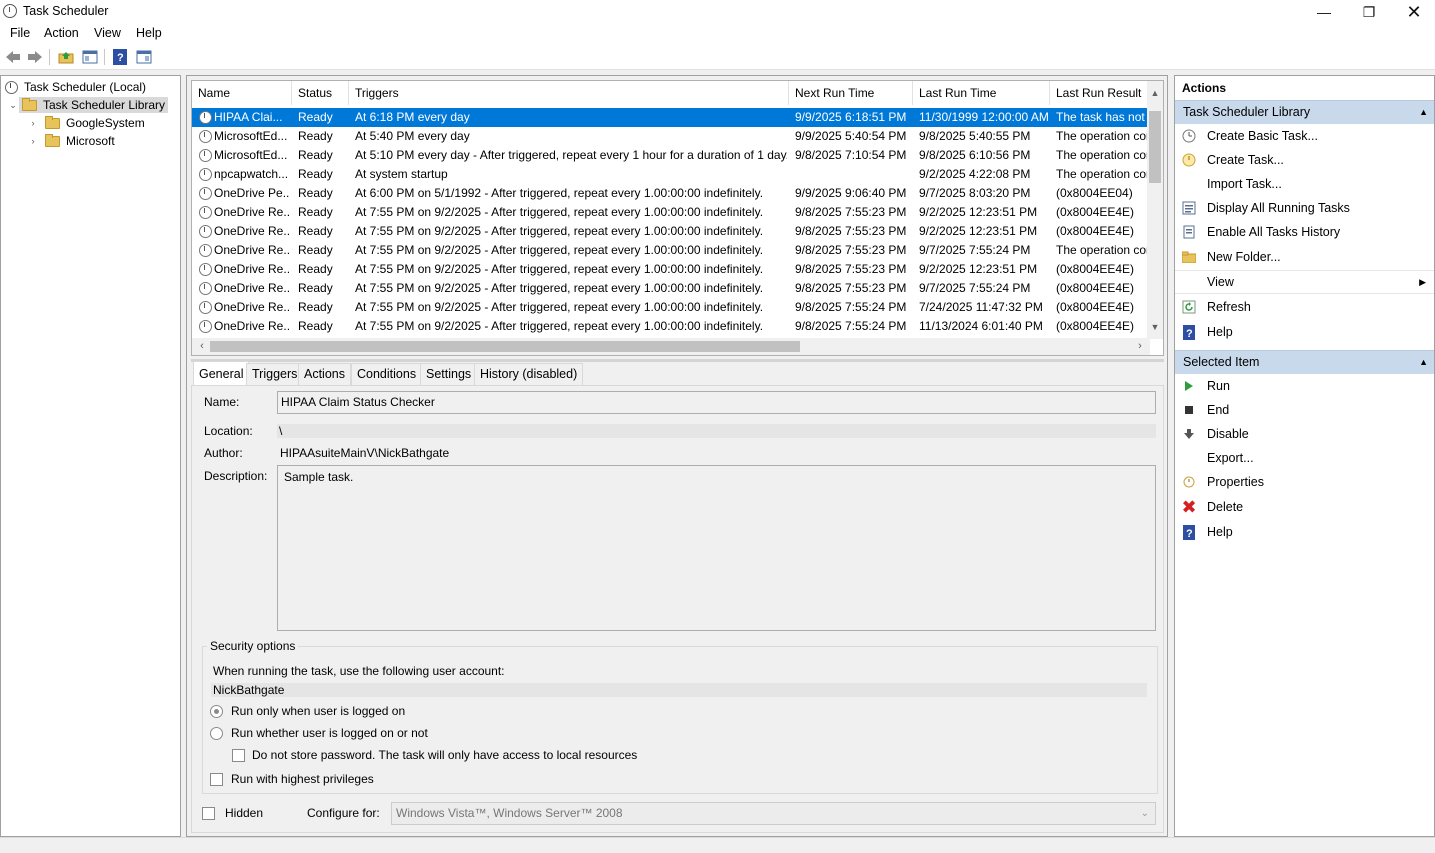  I want to click on action-properties: Properties, so click(1304, 482).